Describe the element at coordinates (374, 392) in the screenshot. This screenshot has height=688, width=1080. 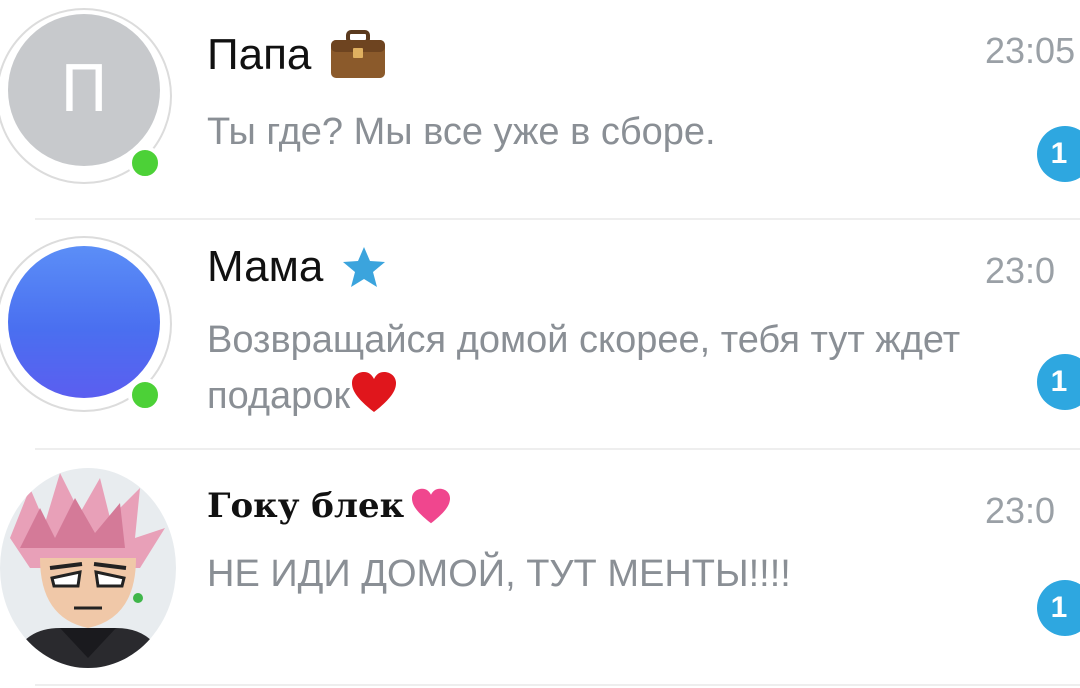
I see `red-heart-icon` at that location.